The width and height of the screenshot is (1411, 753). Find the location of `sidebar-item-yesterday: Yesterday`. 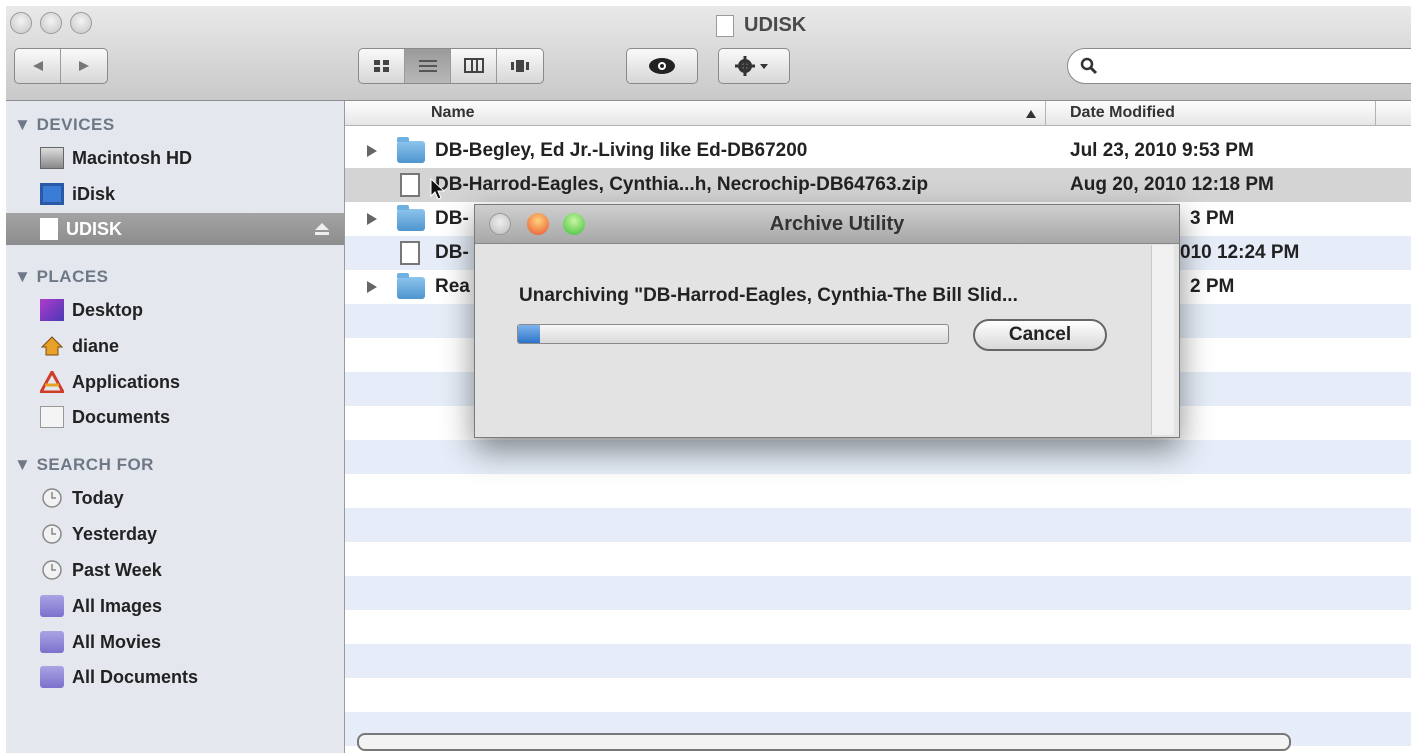

sidebar-item-yesterday: Yesterday is located at coordinates (98, 534).